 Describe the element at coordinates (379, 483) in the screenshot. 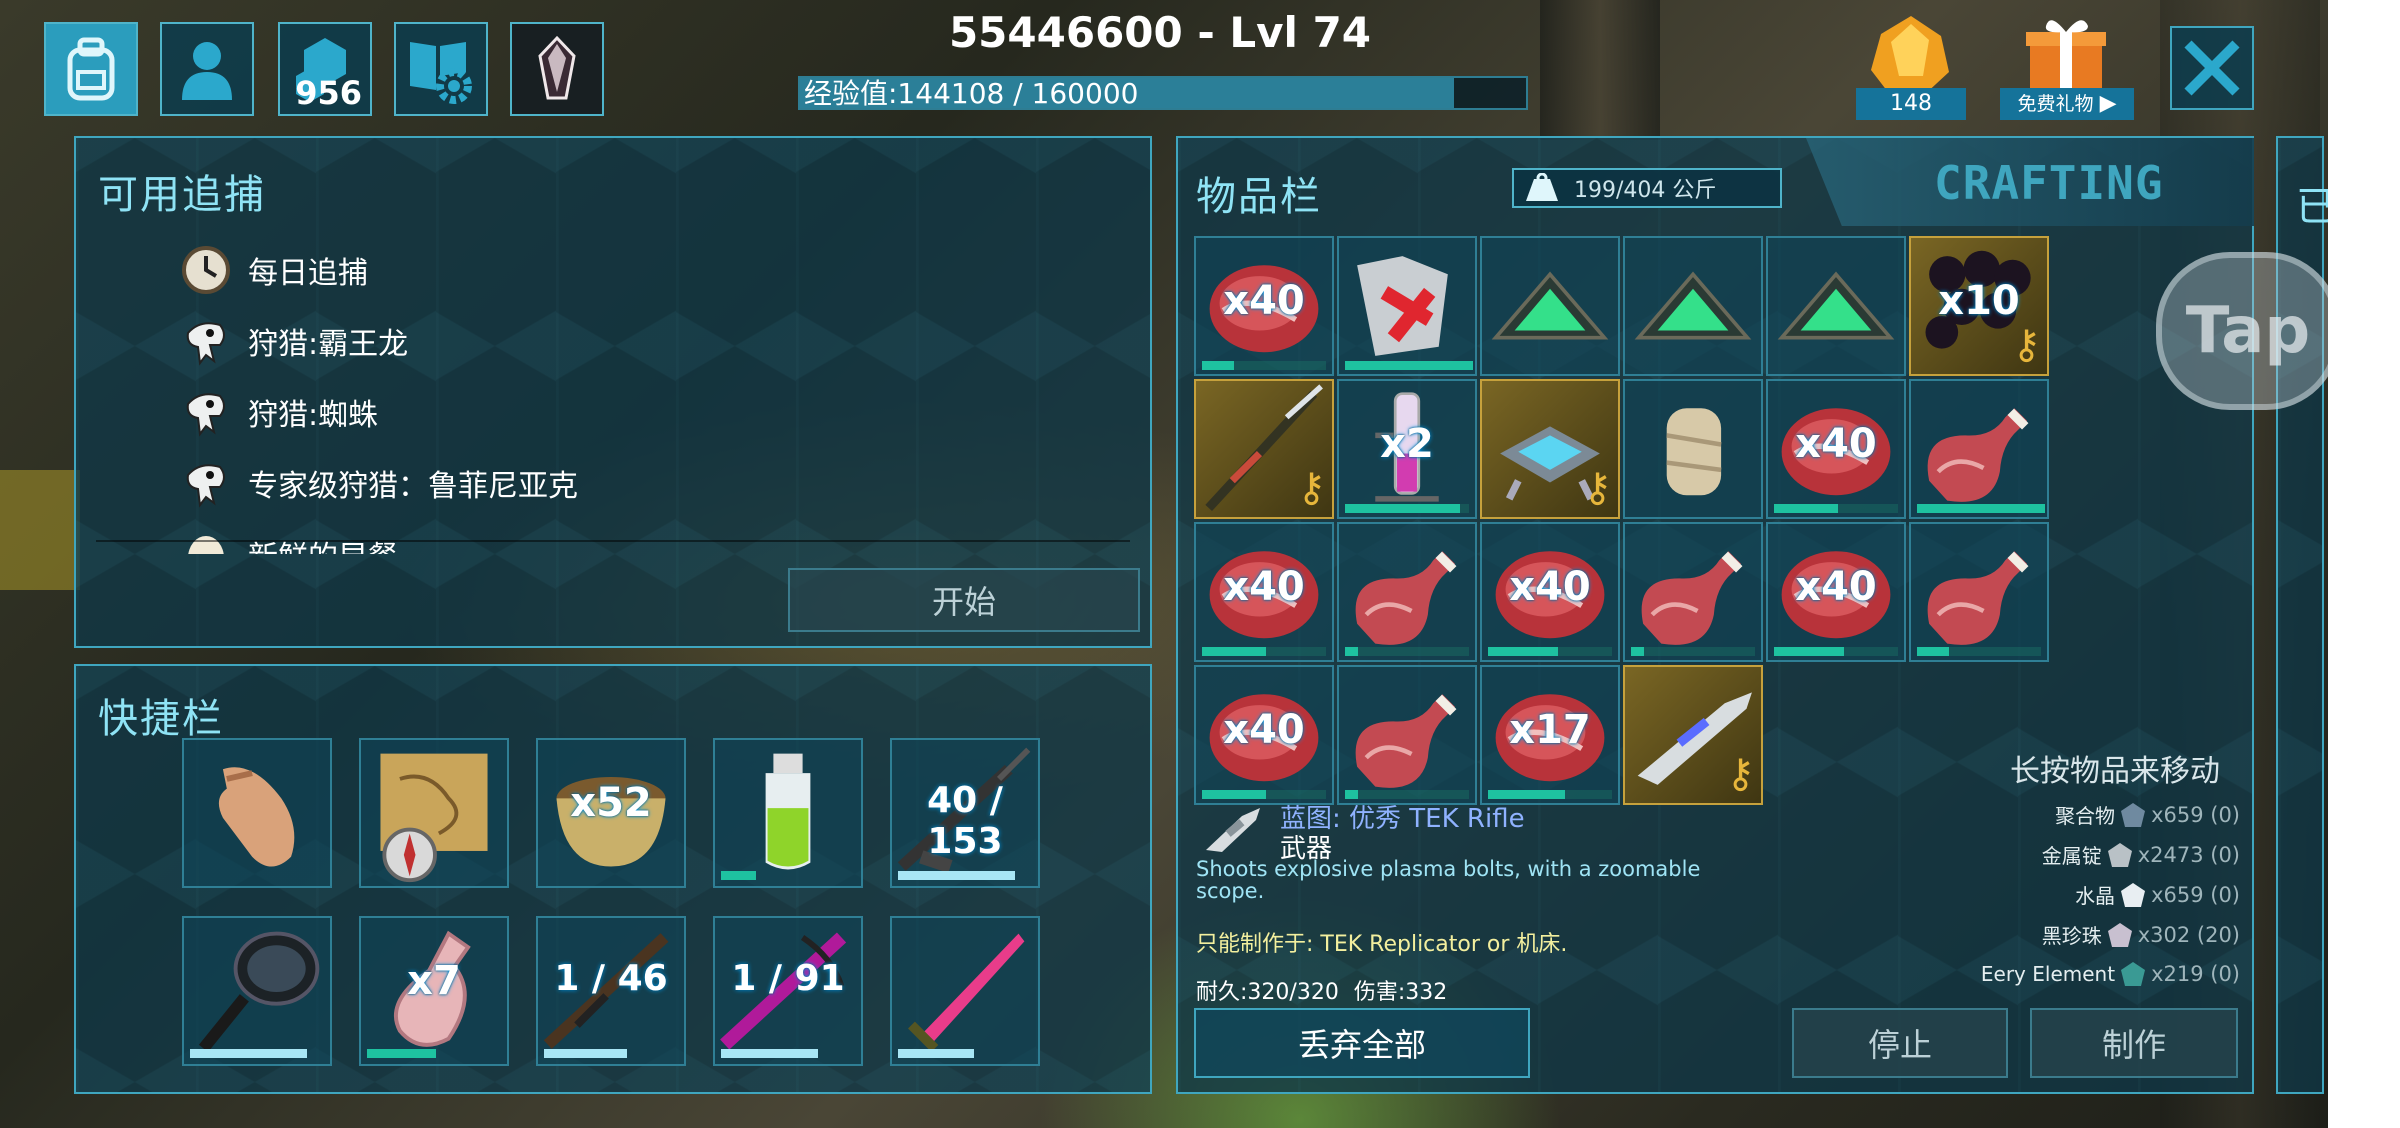

I see `bounty-item: 专家级狩猎：鲁菲尼亚克` at that location.